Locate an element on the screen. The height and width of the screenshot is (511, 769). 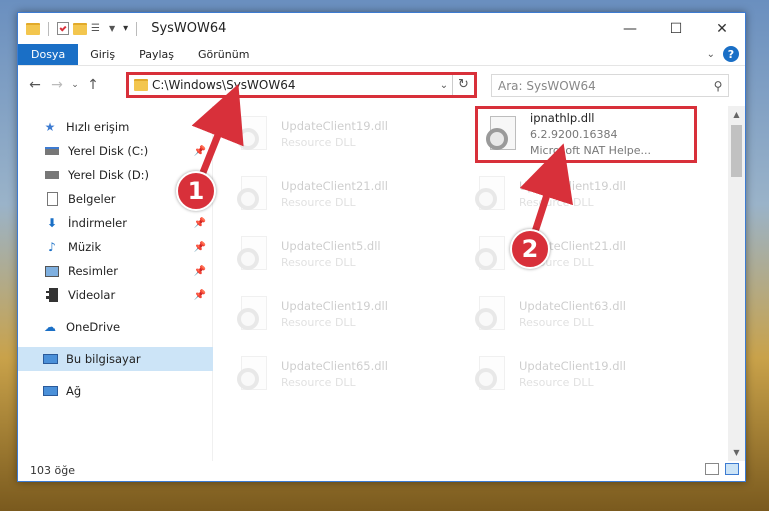
recent-locations-icon: ⌄ is located at coordinates (75, 85).